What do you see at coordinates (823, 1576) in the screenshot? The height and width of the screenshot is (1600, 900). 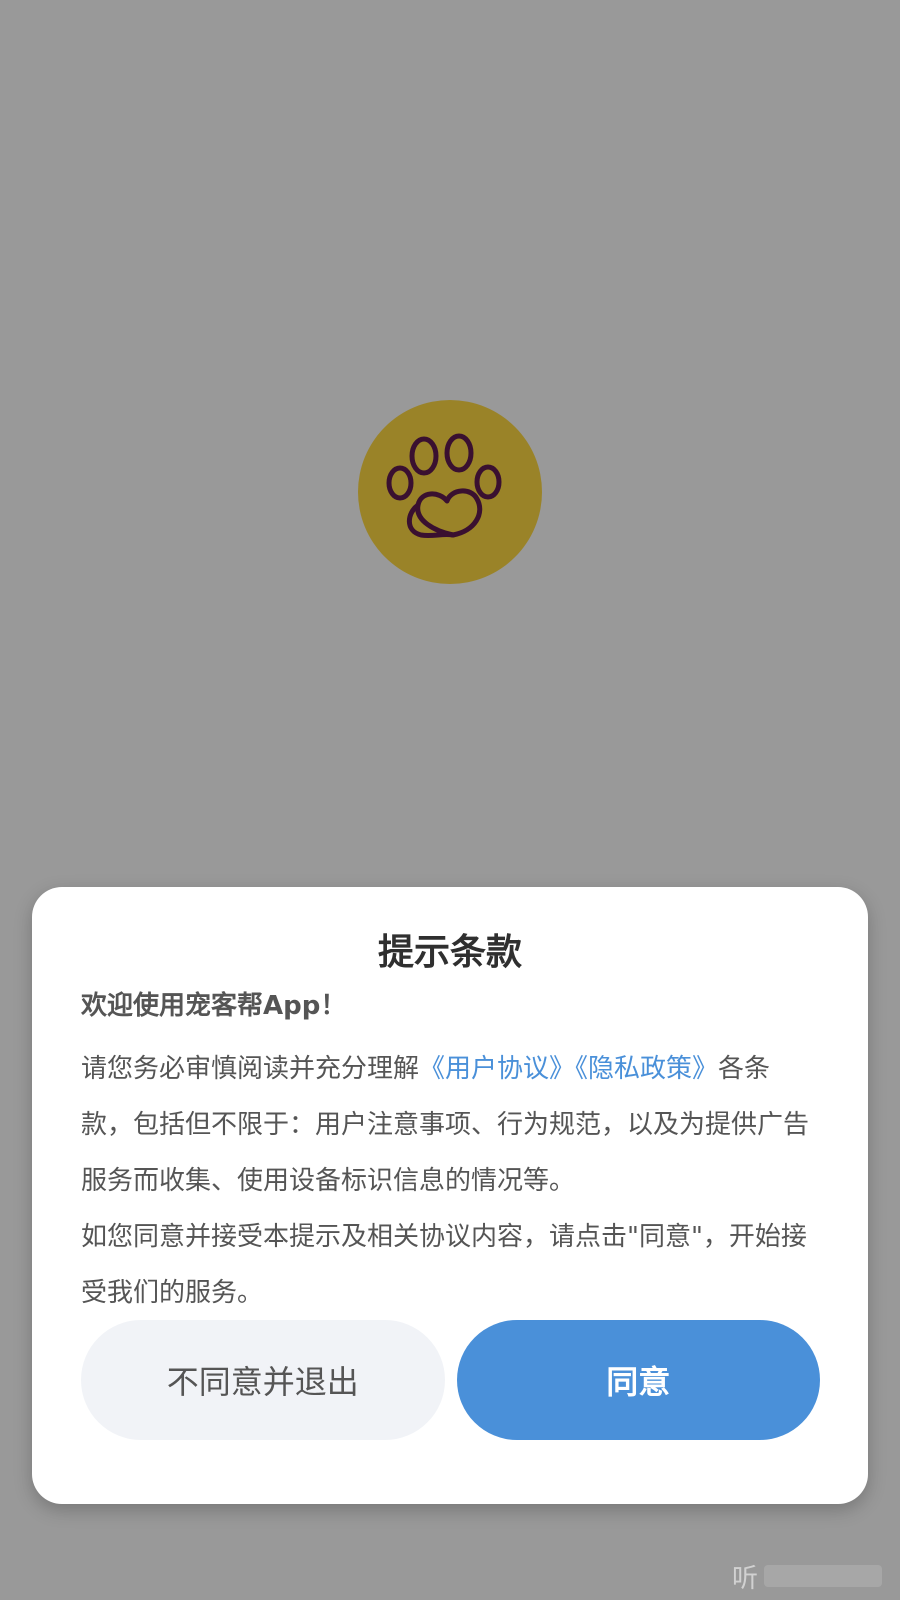 I see `watermark-bar` at bounding box center [823, 1576].